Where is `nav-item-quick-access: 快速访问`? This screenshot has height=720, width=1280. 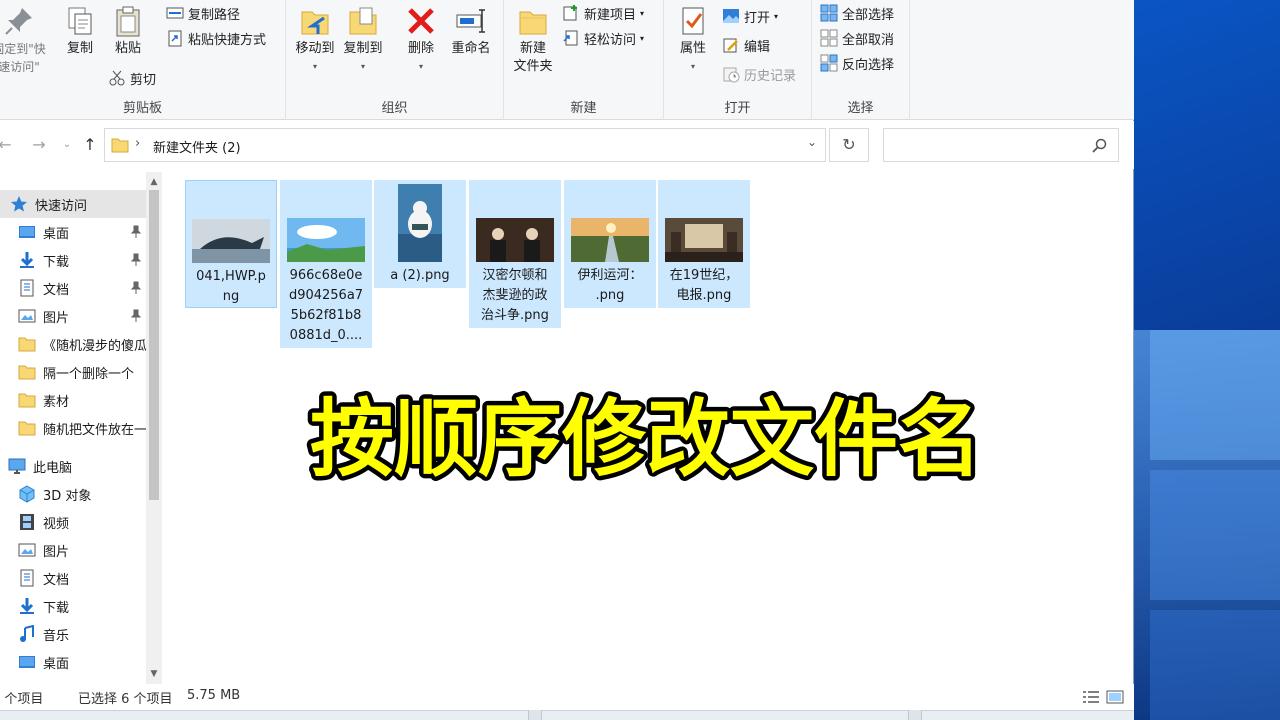 nav-item-quick-access: 快速访问 is located at coordinates (73, 204).